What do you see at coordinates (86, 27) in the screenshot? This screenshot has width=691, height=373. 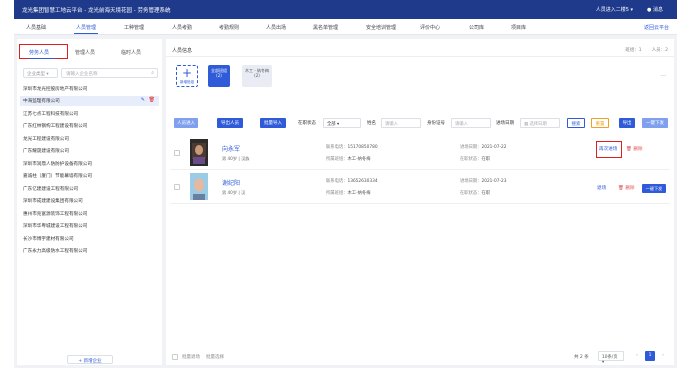 I see `nav-item-personnel: 人员管理` at bounding box center [86, 27].